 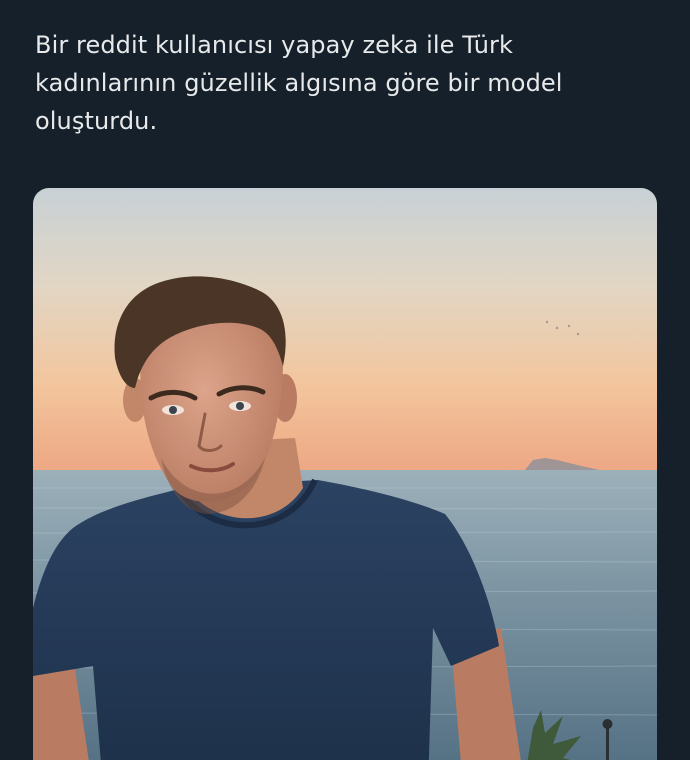 What do you see at coordinates (607, 744) in the screenshot?
I see `street-lamp-pole` at bounding box center [607, 744].